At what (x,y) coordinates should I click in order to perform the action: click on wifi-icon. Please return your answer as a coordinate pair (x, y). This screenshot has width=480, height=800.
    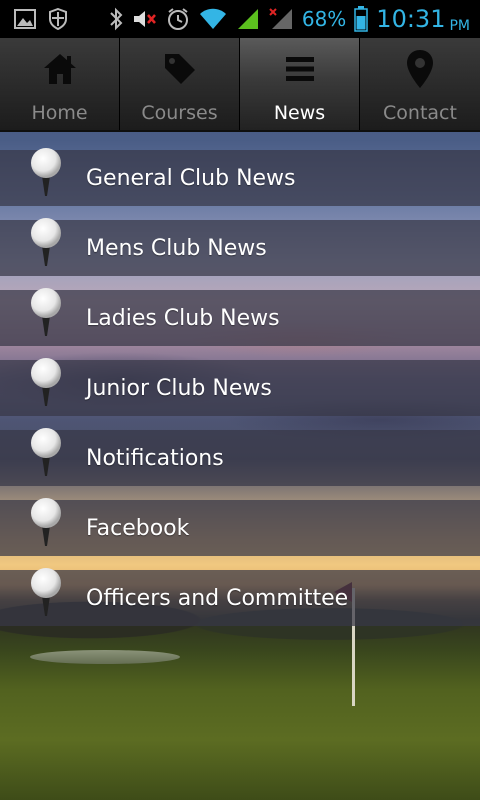
    Looking at the image, I should click on (213, 19).